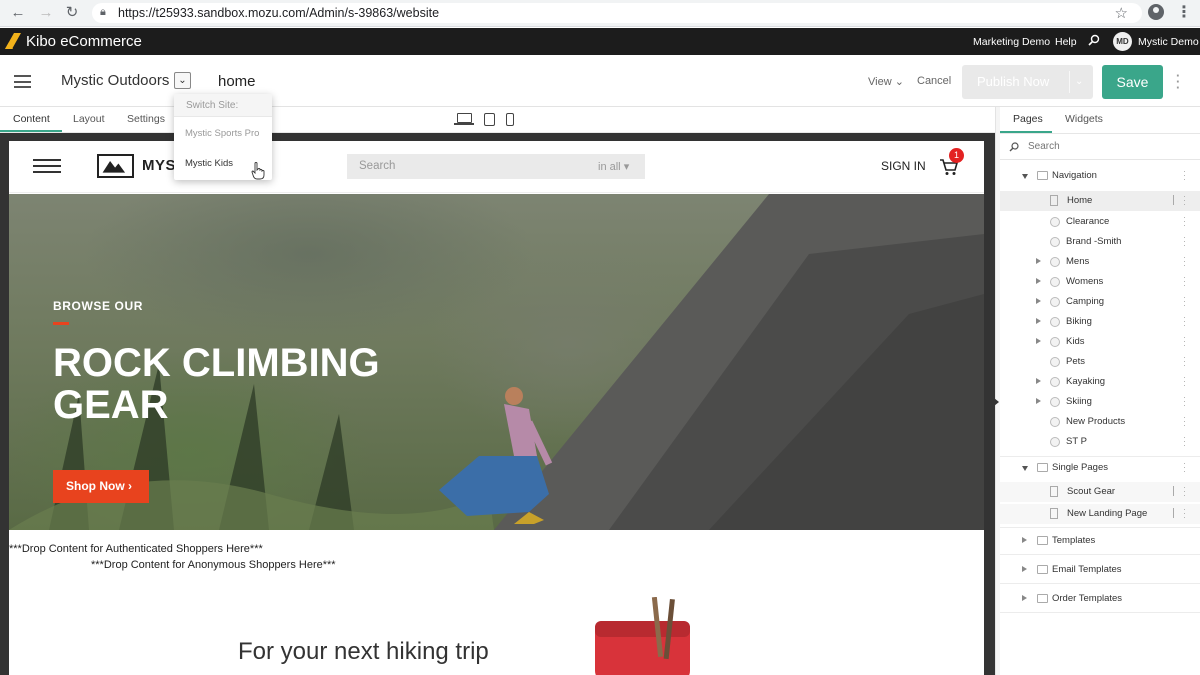 The height and width of the screenshot is (675, 1200). I want to click on tree-page-camping: Camping · · ·, so click(1100, 302).